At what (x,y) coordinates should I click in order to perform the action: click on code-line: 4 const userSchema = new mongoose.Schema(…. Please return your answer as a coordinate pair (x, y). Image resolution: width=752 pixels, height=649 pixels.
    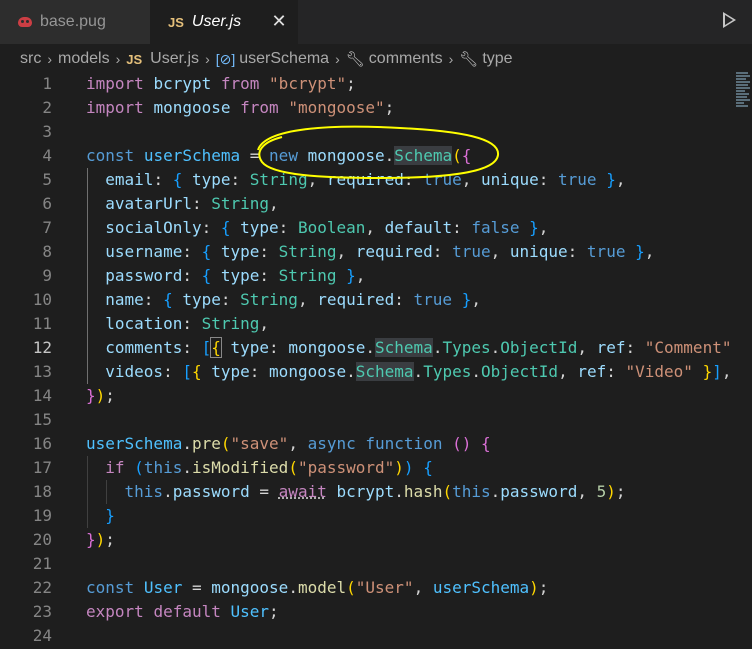
    Looking at the image, I should click on (376, 156).